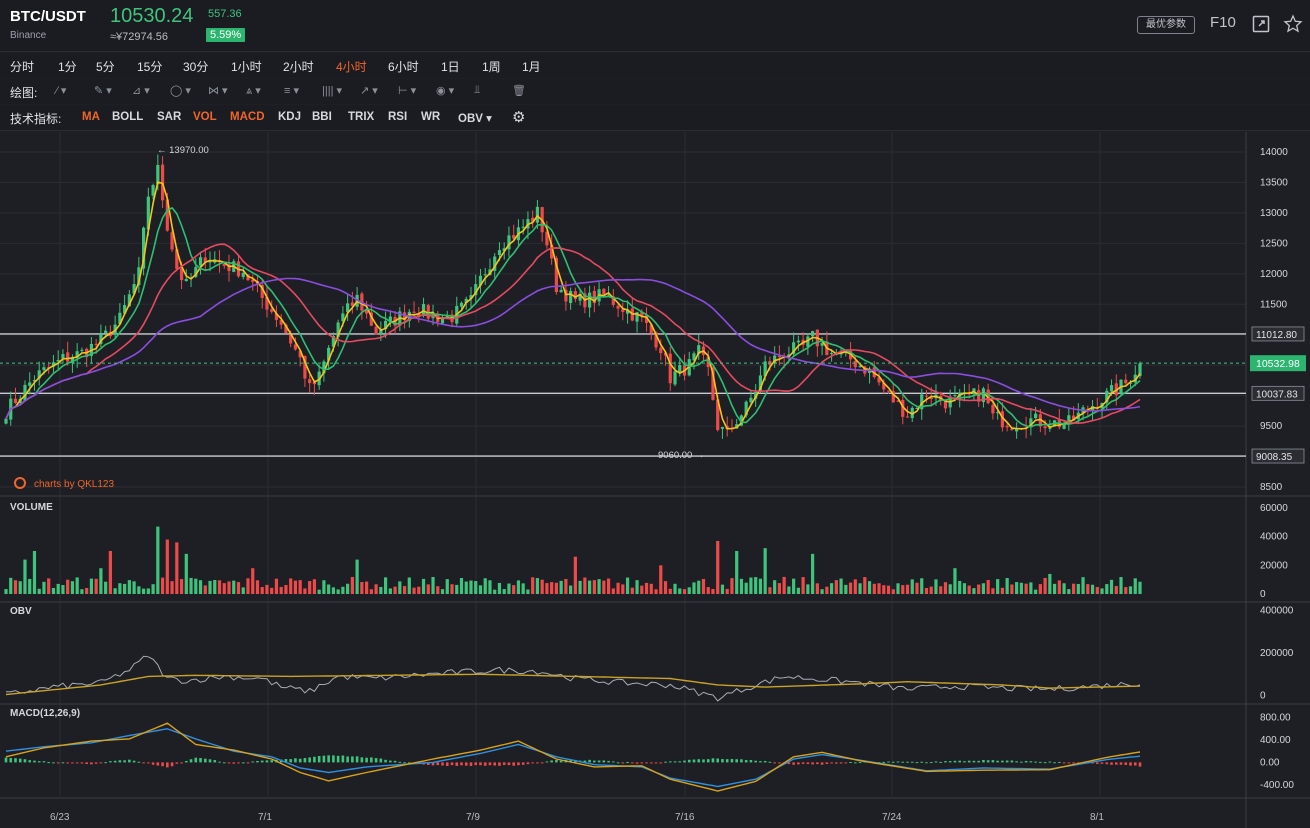  What do you see at coordinates (247, 117) in the screenshot?
I see `indicator-macd: MACD` at bounding box center [247, 117].